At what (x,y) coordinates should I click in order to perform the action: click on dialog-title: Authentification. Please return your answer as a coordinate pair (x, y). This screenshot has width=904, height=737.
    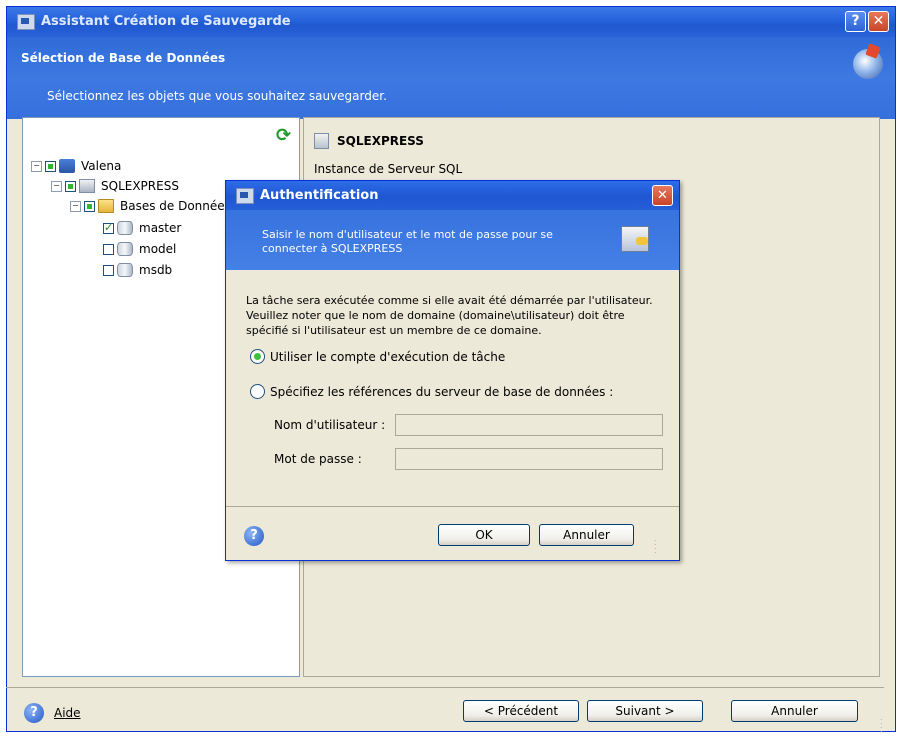
    Looking at the image, I should click on (319, 195).